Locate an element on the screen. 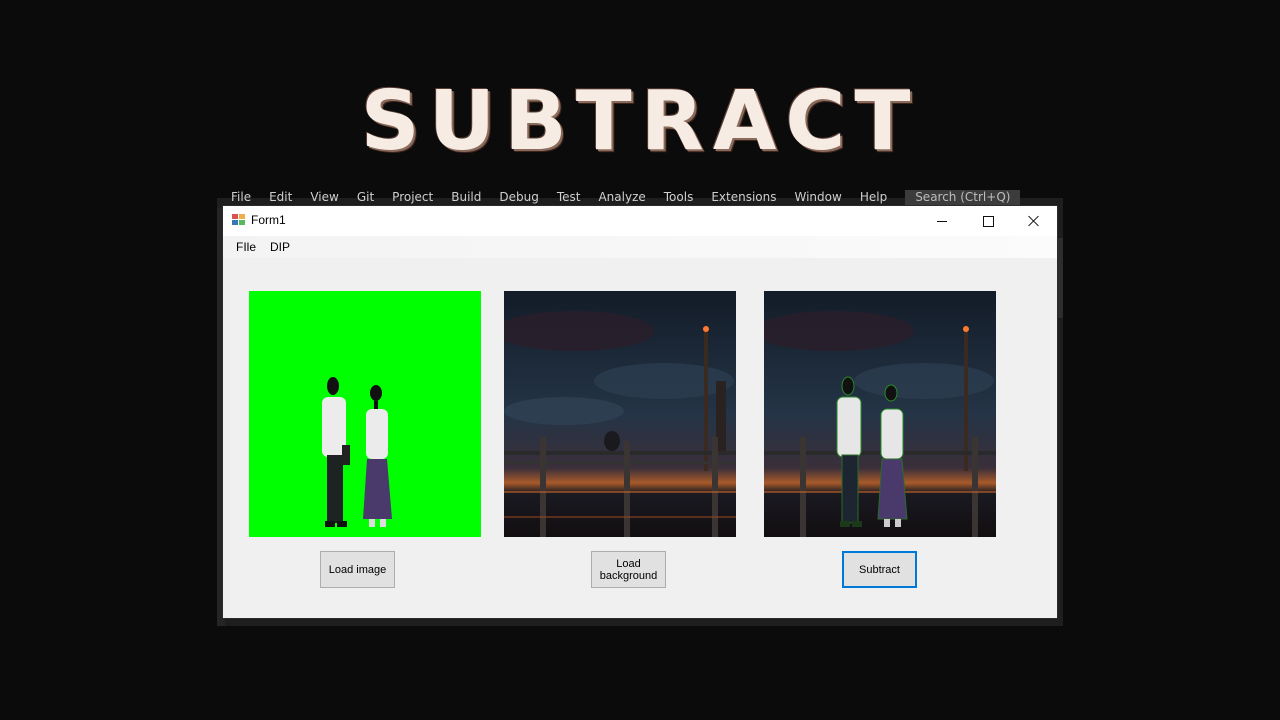  ide-menu-extensions: Extensions is located at coordinates (743, 198).